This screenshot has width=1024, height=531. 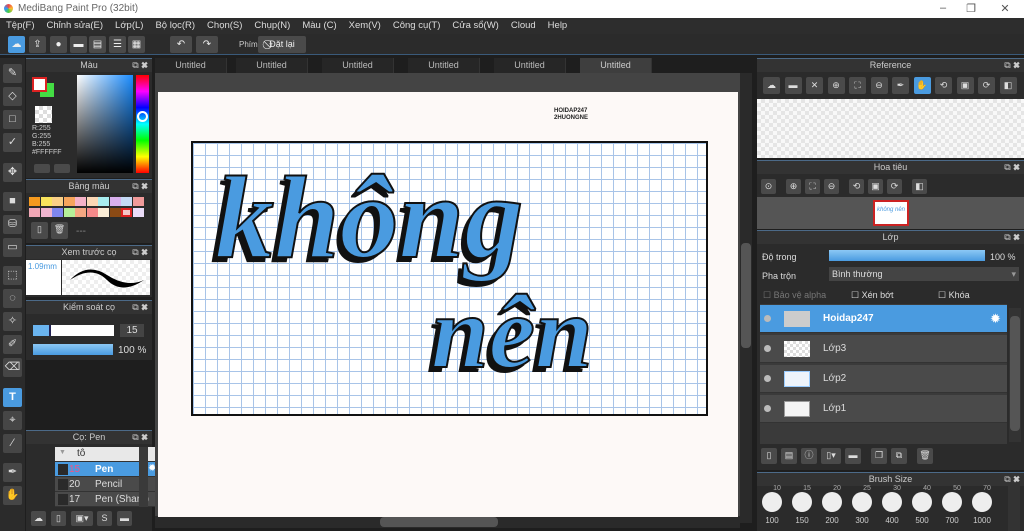 What do you see at coordinates (809, 456) in the screenshot?
I see `new-8bit-layer-icon: ⓘ` at bounding box center [809, 456].